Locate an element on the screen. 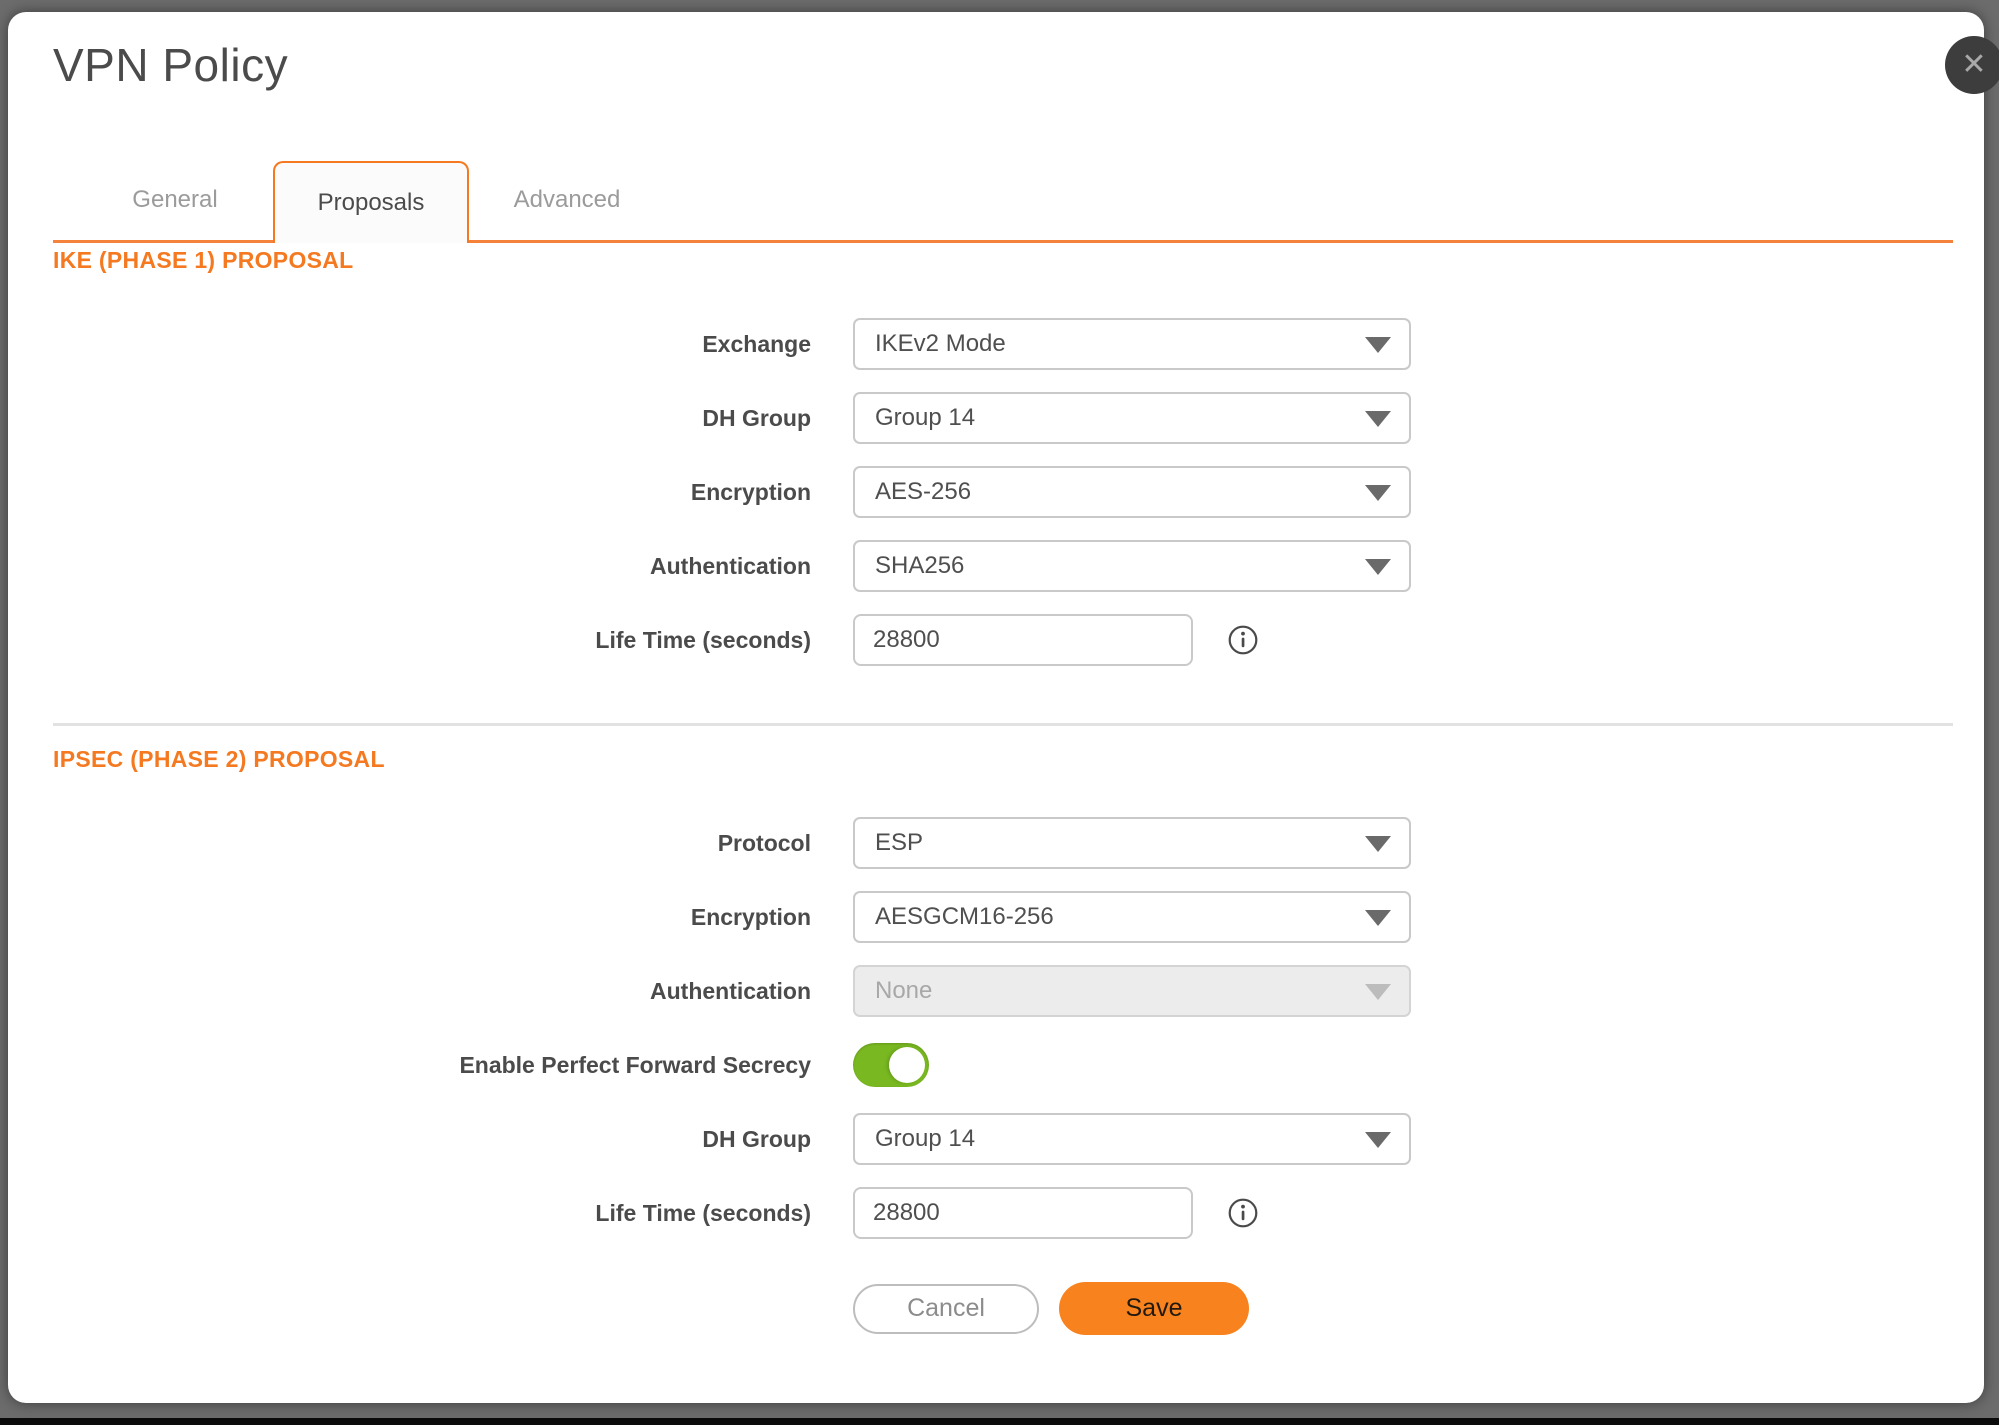  form-row: Enable Perfect Forward Secrecy is located at coordinates (1003, 1065).